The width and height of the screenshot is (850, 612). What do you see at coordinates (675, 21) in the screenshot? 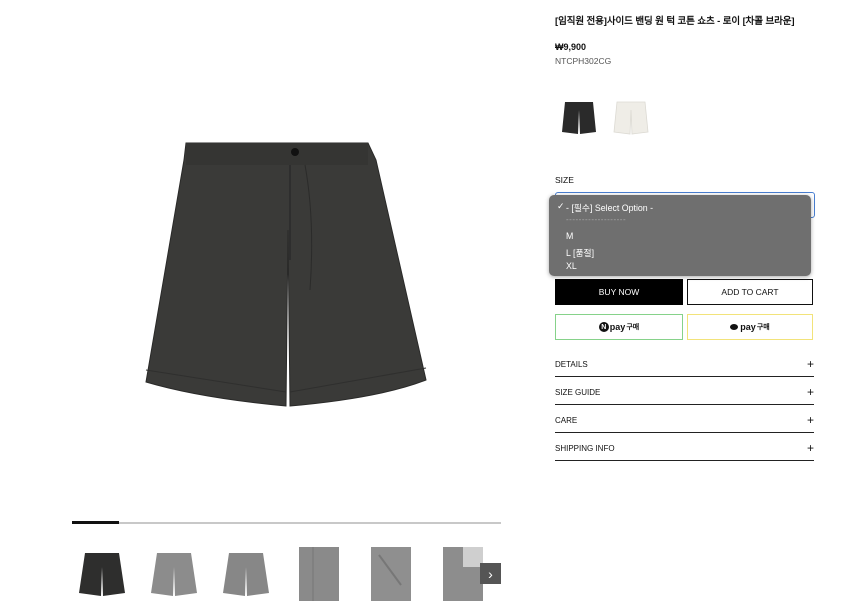
I see `product-title: [임직원 전용]사이드 밴딩 원 턱 코튼 쇼츠 - 로이 [차콜 브라운]` at bounding box center [675, 21].